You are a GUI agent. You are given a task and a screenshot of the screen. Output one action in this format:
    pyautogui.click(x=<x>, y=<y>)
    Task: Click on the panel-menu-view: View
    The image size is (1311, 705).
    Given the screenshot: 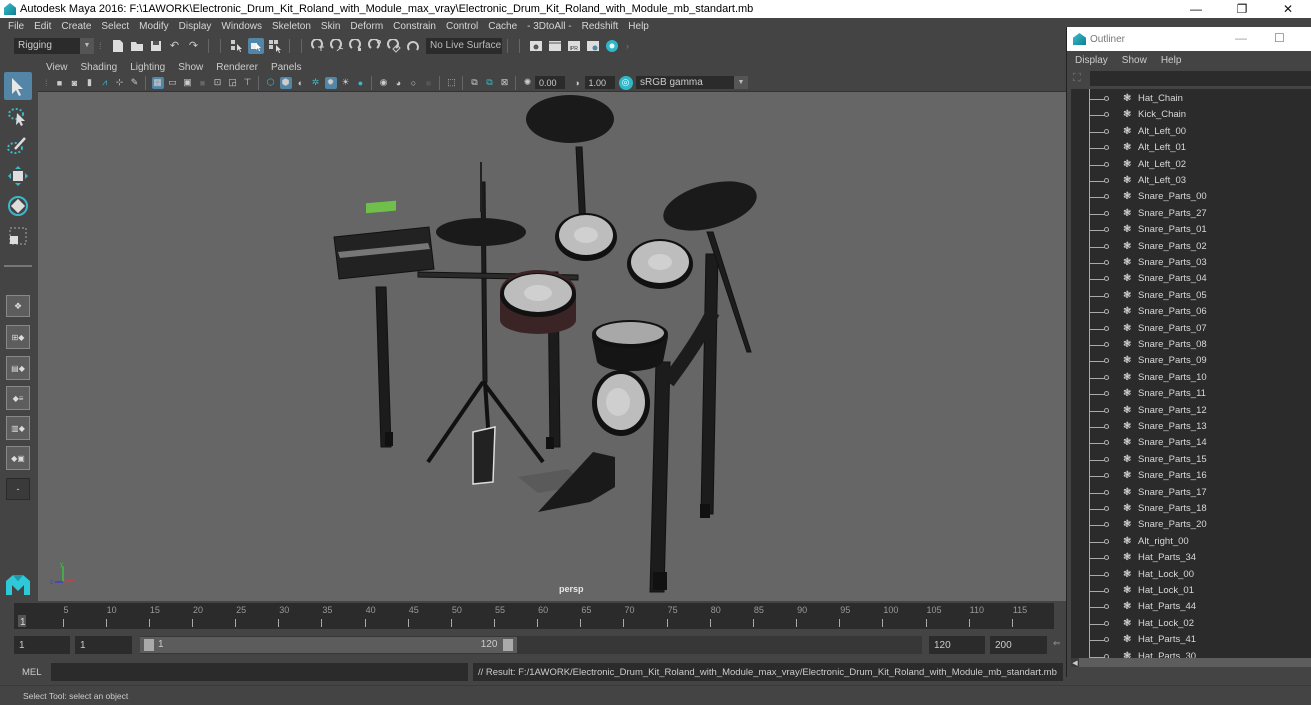 What is the action you would take?
    pyautogui.click(x=60, y=67)
    